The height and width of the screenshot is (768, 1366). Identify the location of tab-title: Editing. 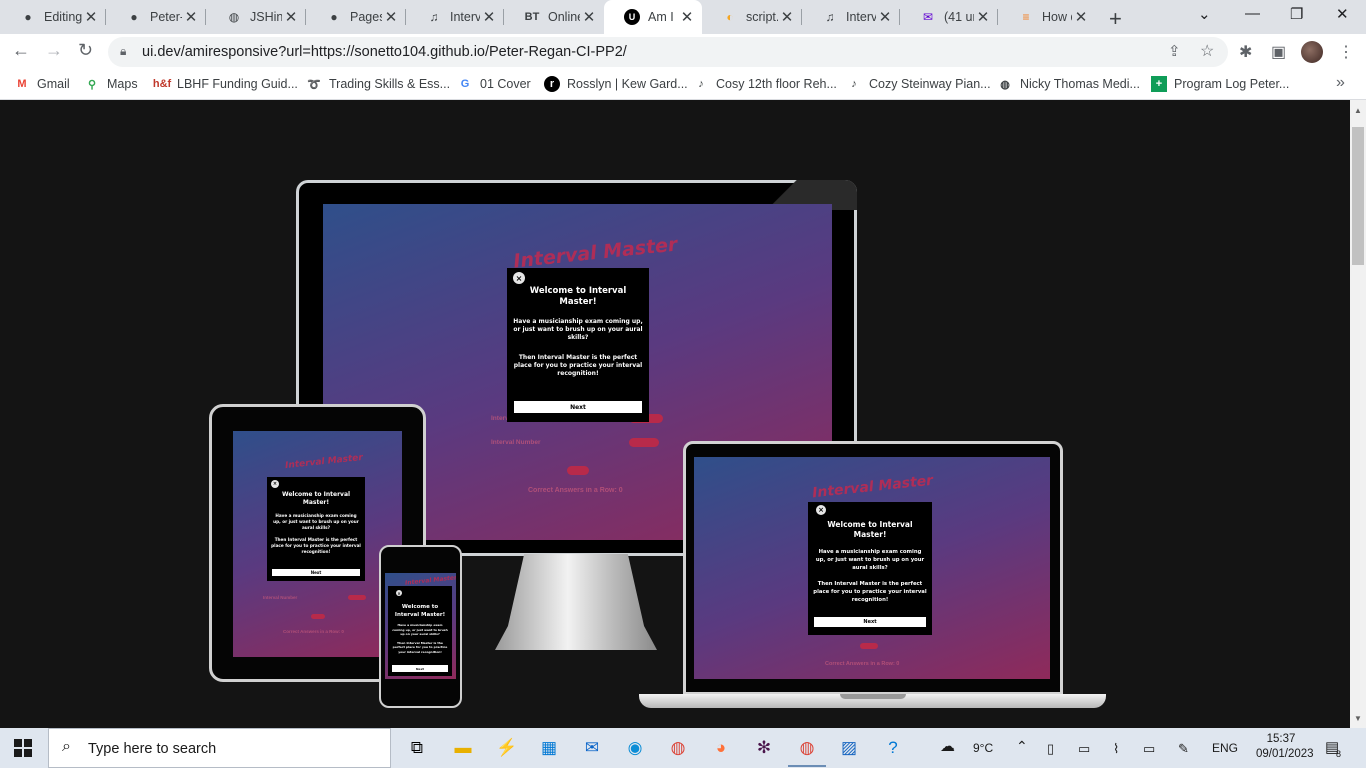
(63, 17).